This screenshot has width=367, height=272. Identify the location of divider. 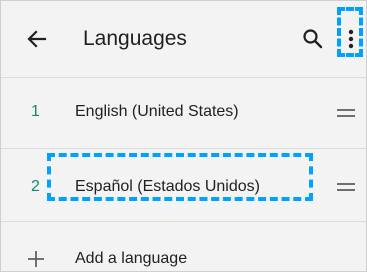
(183, 221).